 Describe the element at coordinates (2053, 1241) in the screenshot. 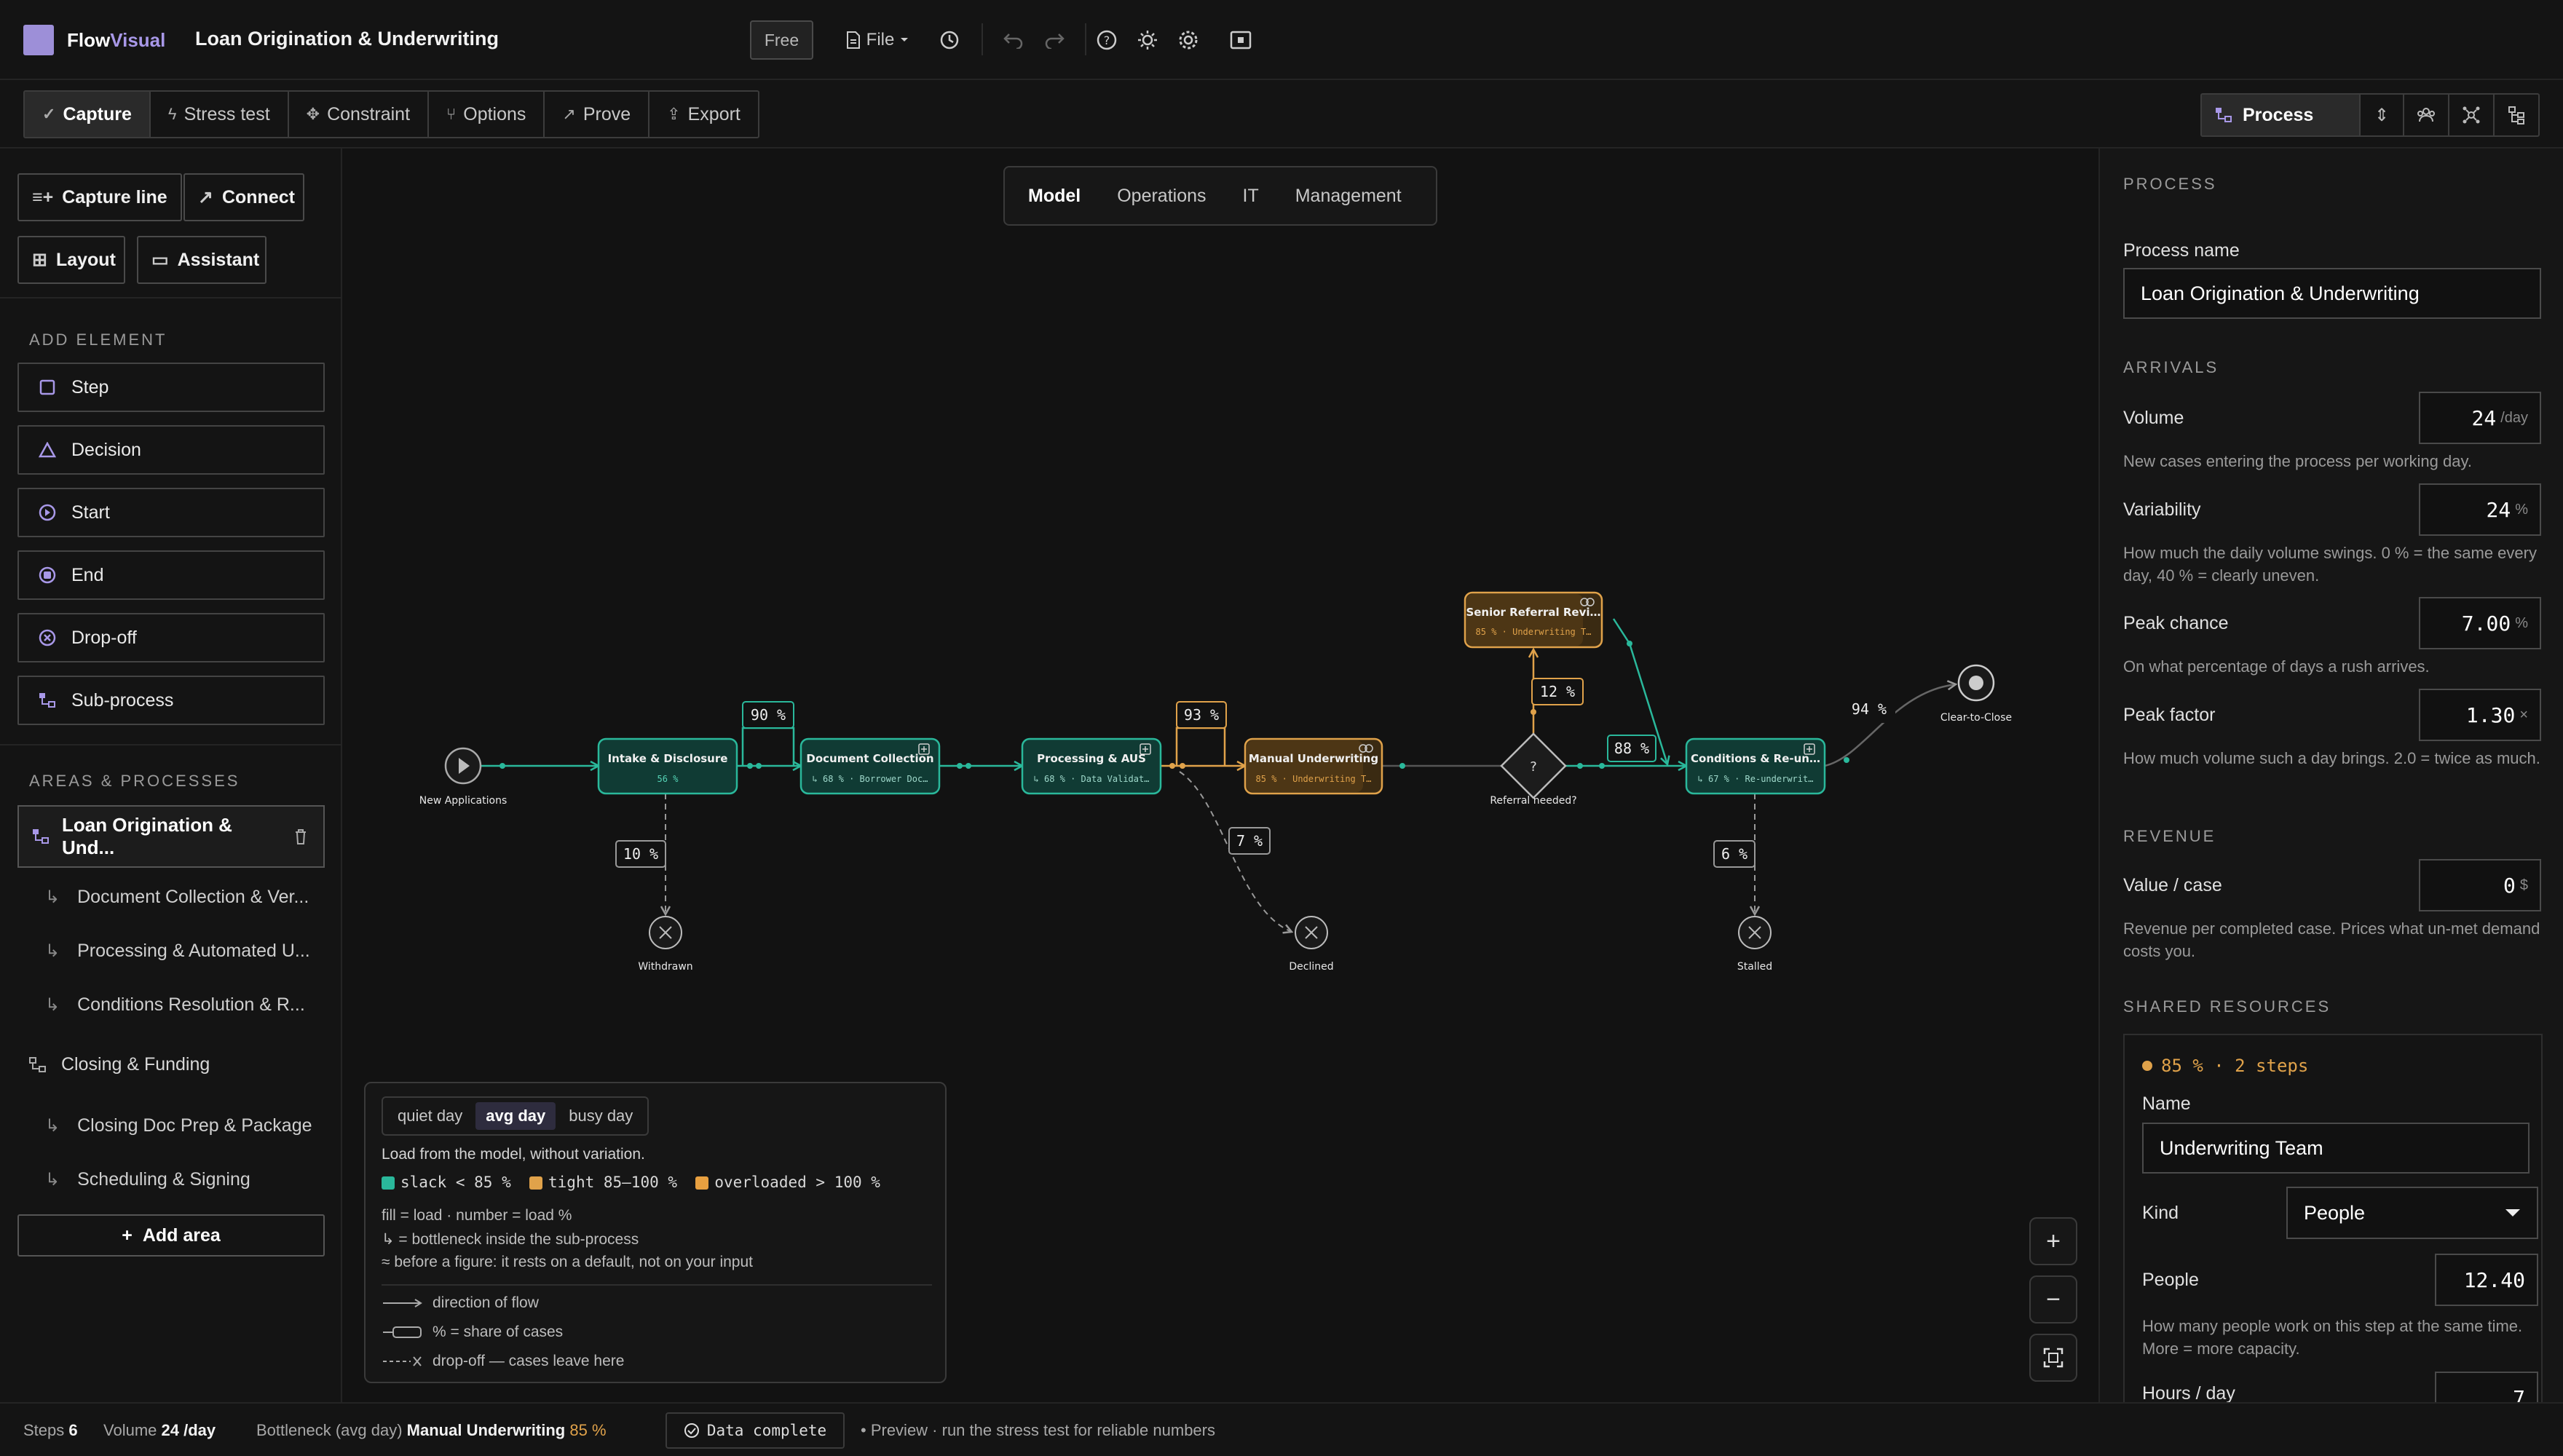

I see `zoom-in-button: +` at that location.